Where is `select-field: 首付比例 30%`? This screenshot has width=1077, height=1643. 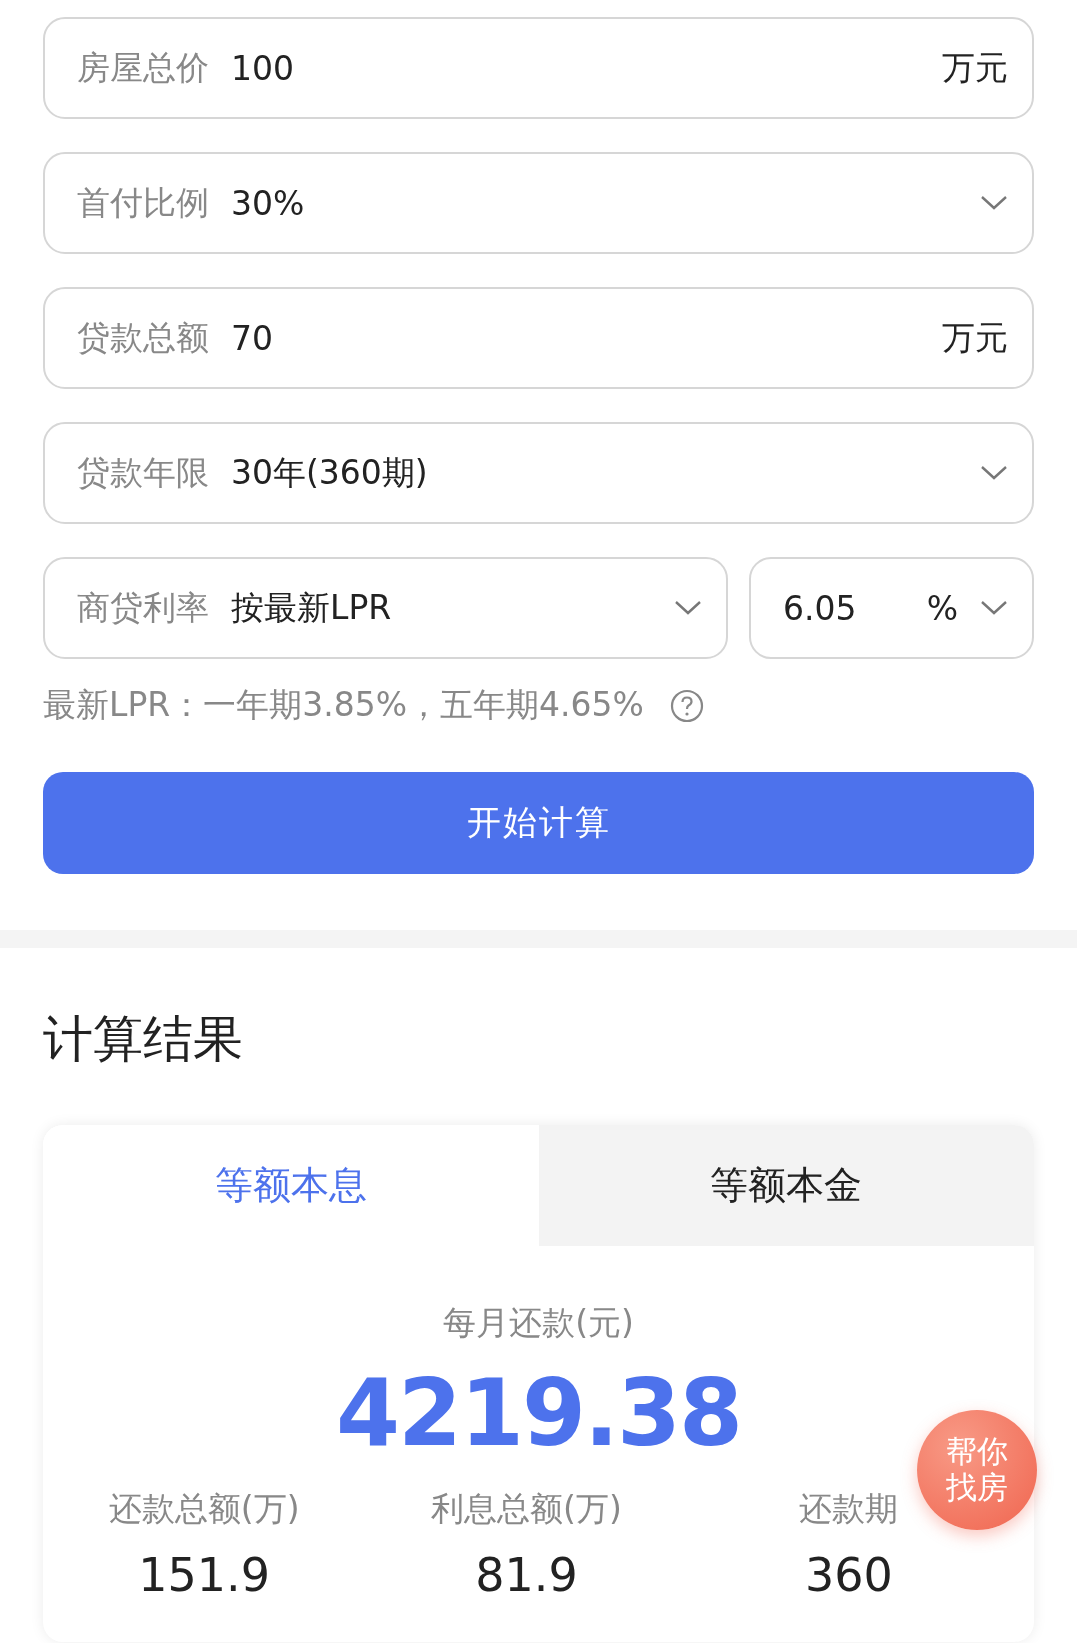
select-field: 首付比例 30% is located at coordinates (538, 203).